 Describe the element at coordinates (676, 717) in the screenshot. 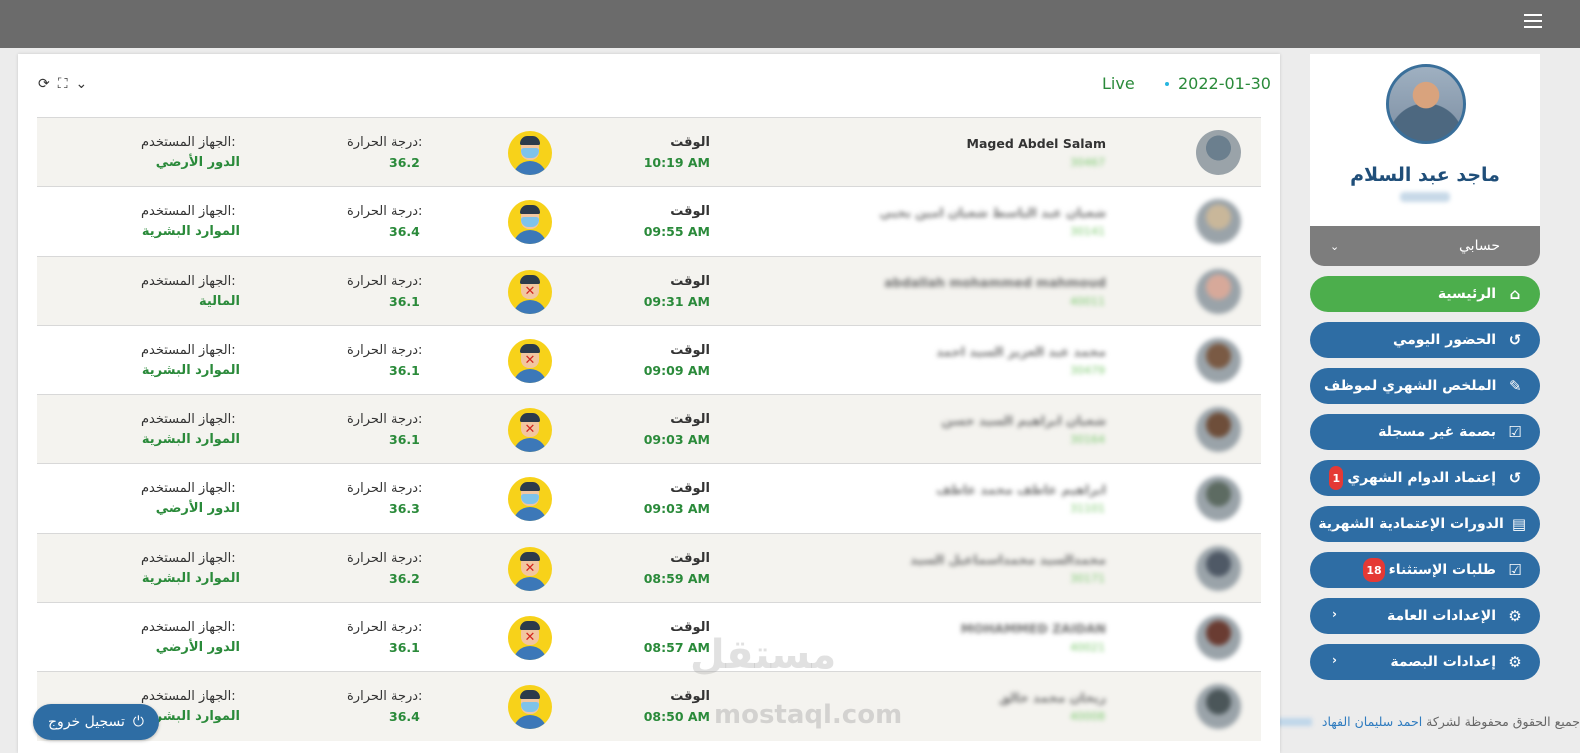

I see `time-value: 08:50 AM` at that location.